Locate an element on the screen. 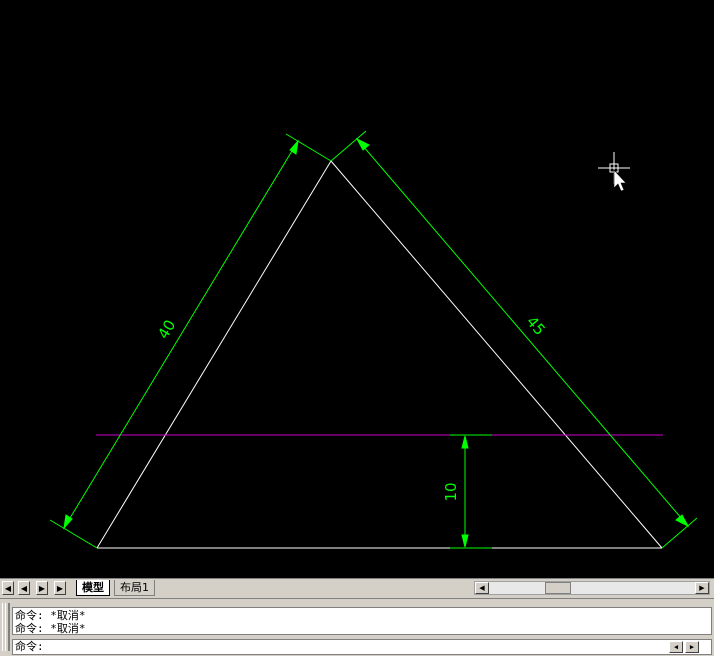 The width and height of the screenshot is (714, 656). scroll-left-icon: ◀ is located at coordinates (482, 588).